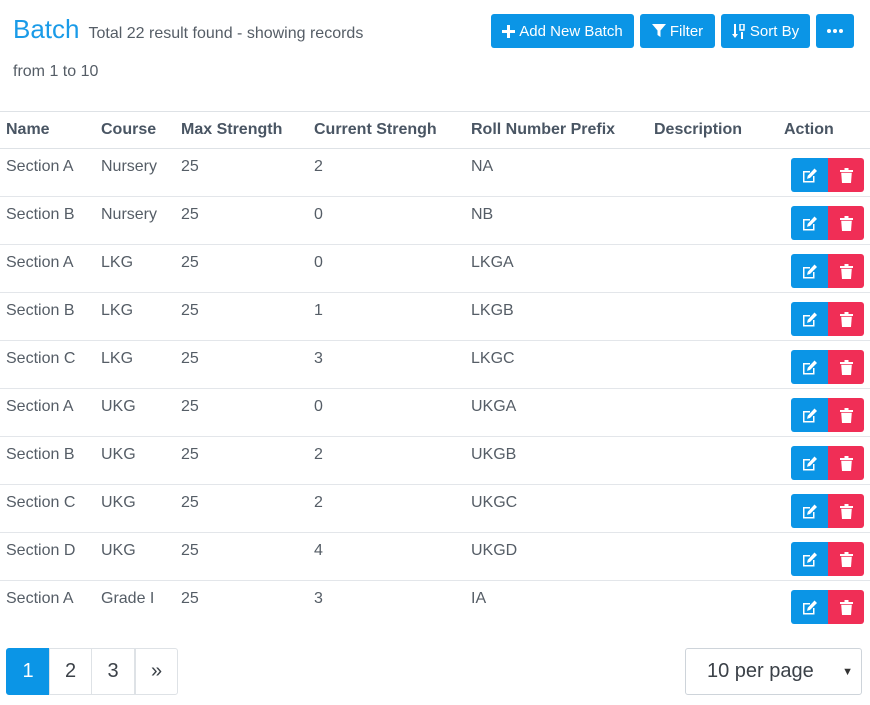 The image size is (870, 705). What do you see at coordinates (386, 556) in the screenshot?
I see `cell-current-strength: 4` at bounding box center [386, 556].